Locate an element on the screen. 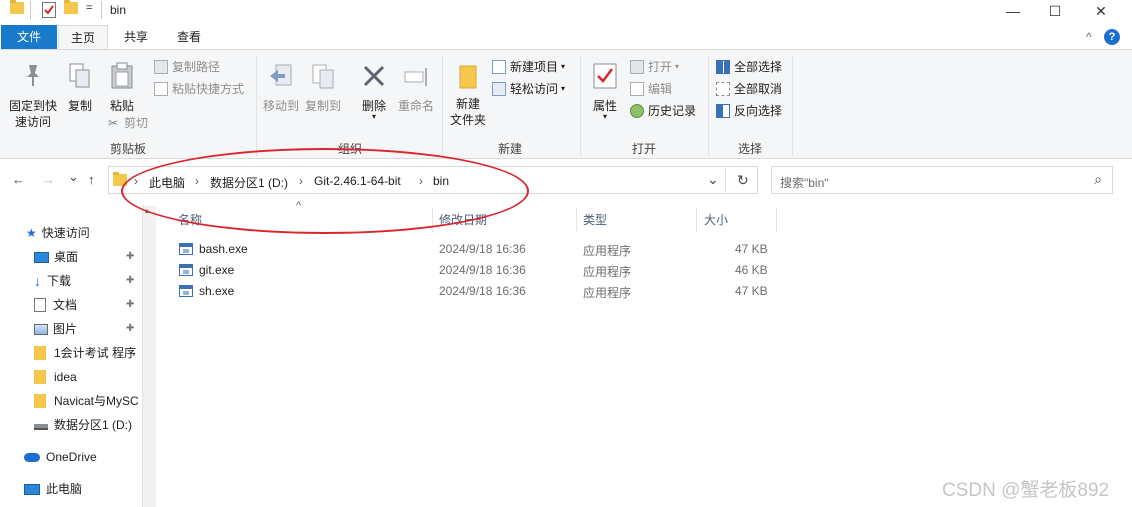  up-button: ↑ is located at coordinates (91, 179).